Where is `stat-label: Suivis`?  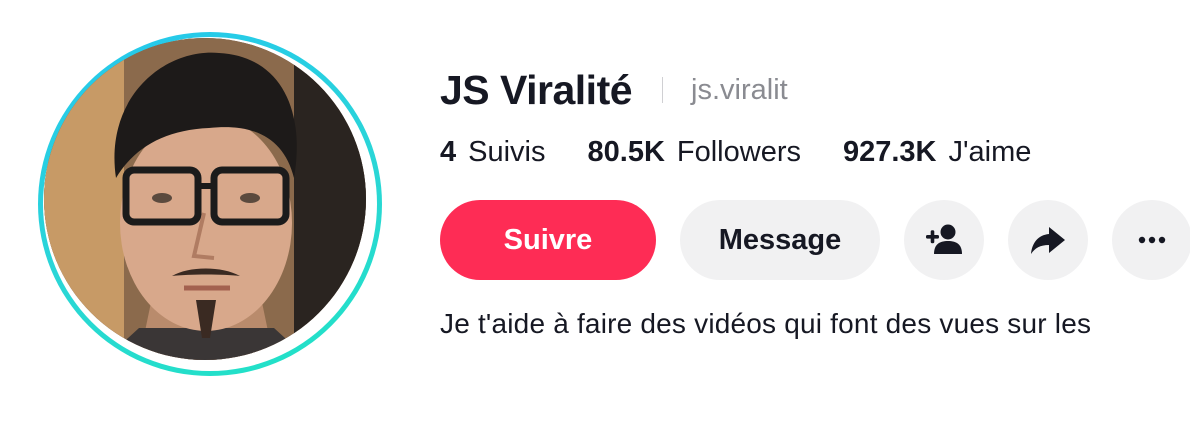 stat-label: Suivis is located at coordinates (507, 151).